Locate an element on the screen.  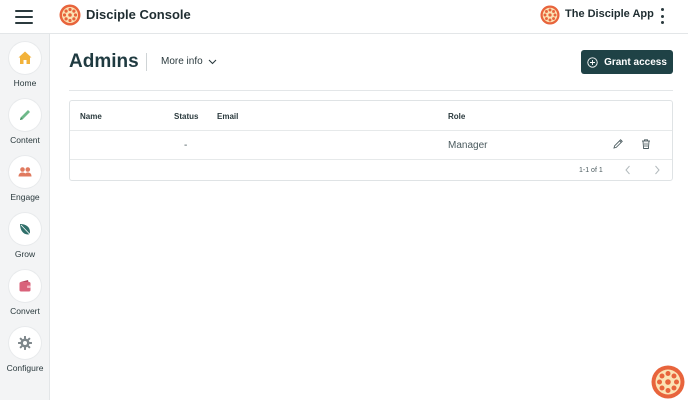
chevron-down-icon is located at coordinates (212, 61).